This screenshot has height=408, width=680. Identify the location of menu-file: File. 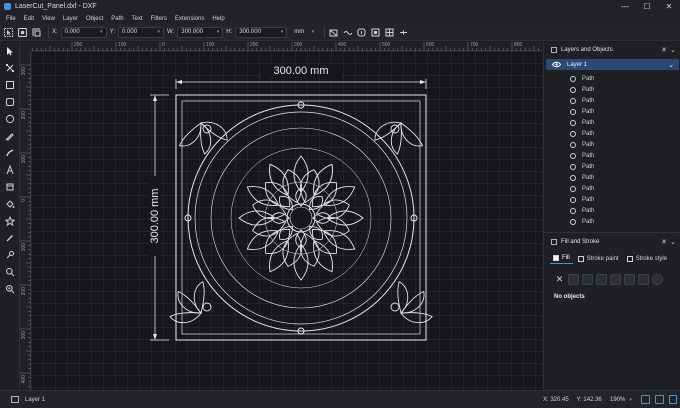
(11, 19).